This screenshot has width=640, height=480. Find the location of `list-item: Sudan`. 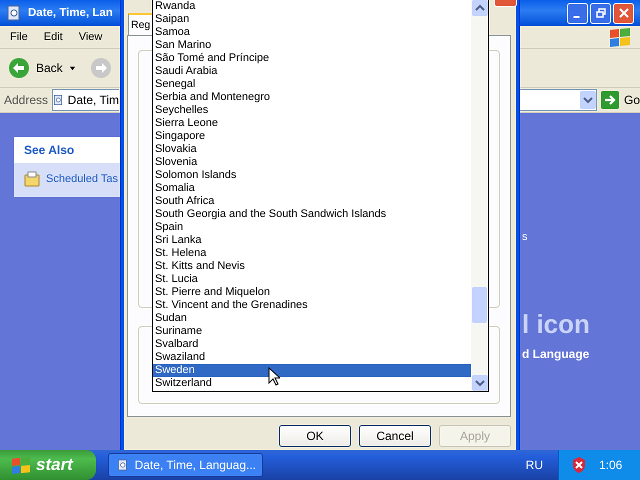

list-item: Sudan is located at coordinates (312, 318).